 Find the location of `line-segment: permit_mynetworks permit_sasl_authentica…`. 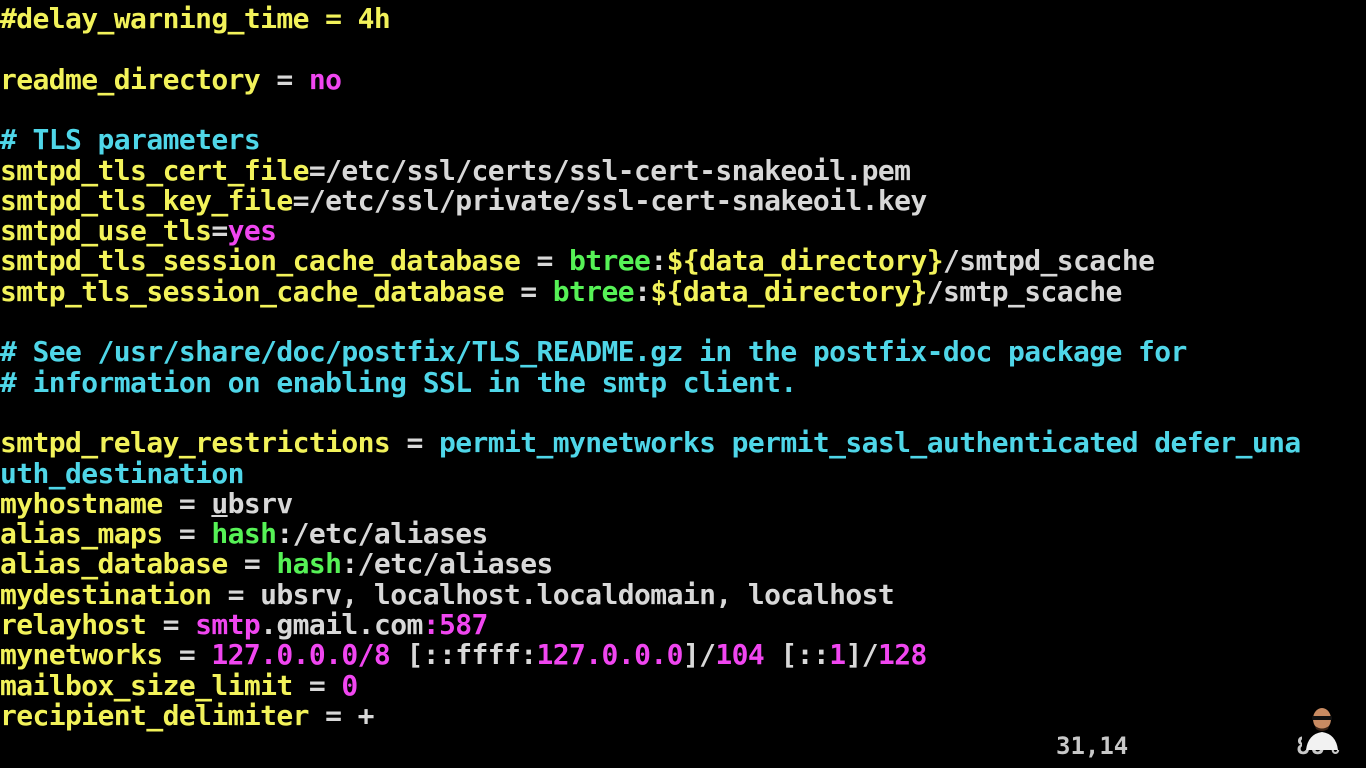

line-segment: permit_mynetworks permit_sasl_authentica… is located at coordinates (869, 443).